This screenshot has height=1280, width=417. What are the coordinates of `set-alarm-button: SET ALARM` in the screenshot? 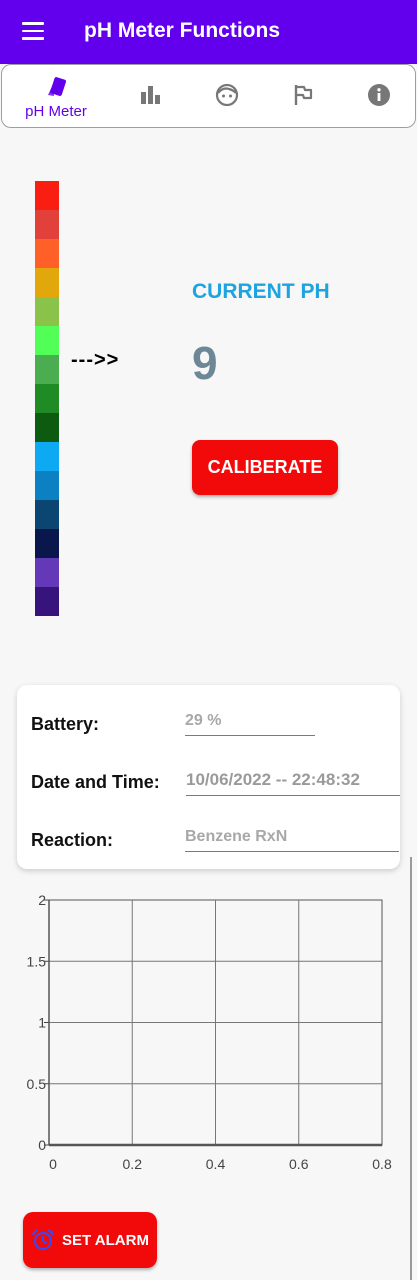 It's located at (90, 1240).